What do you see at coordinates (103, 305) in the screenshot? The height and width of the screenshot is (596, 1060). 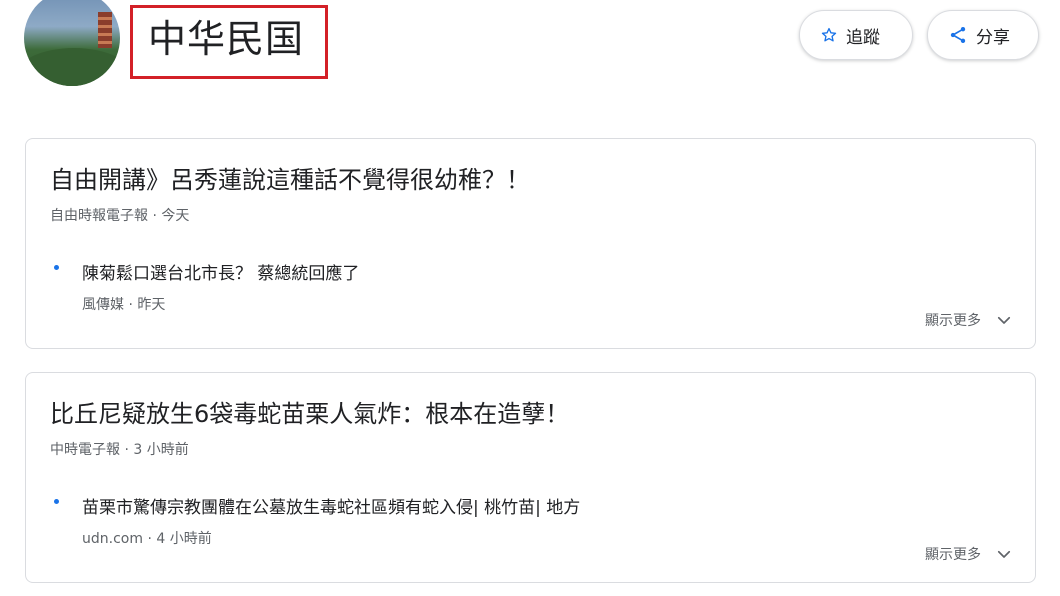 I see `related-source: 風傳媒` at bounding box center [103, 305].